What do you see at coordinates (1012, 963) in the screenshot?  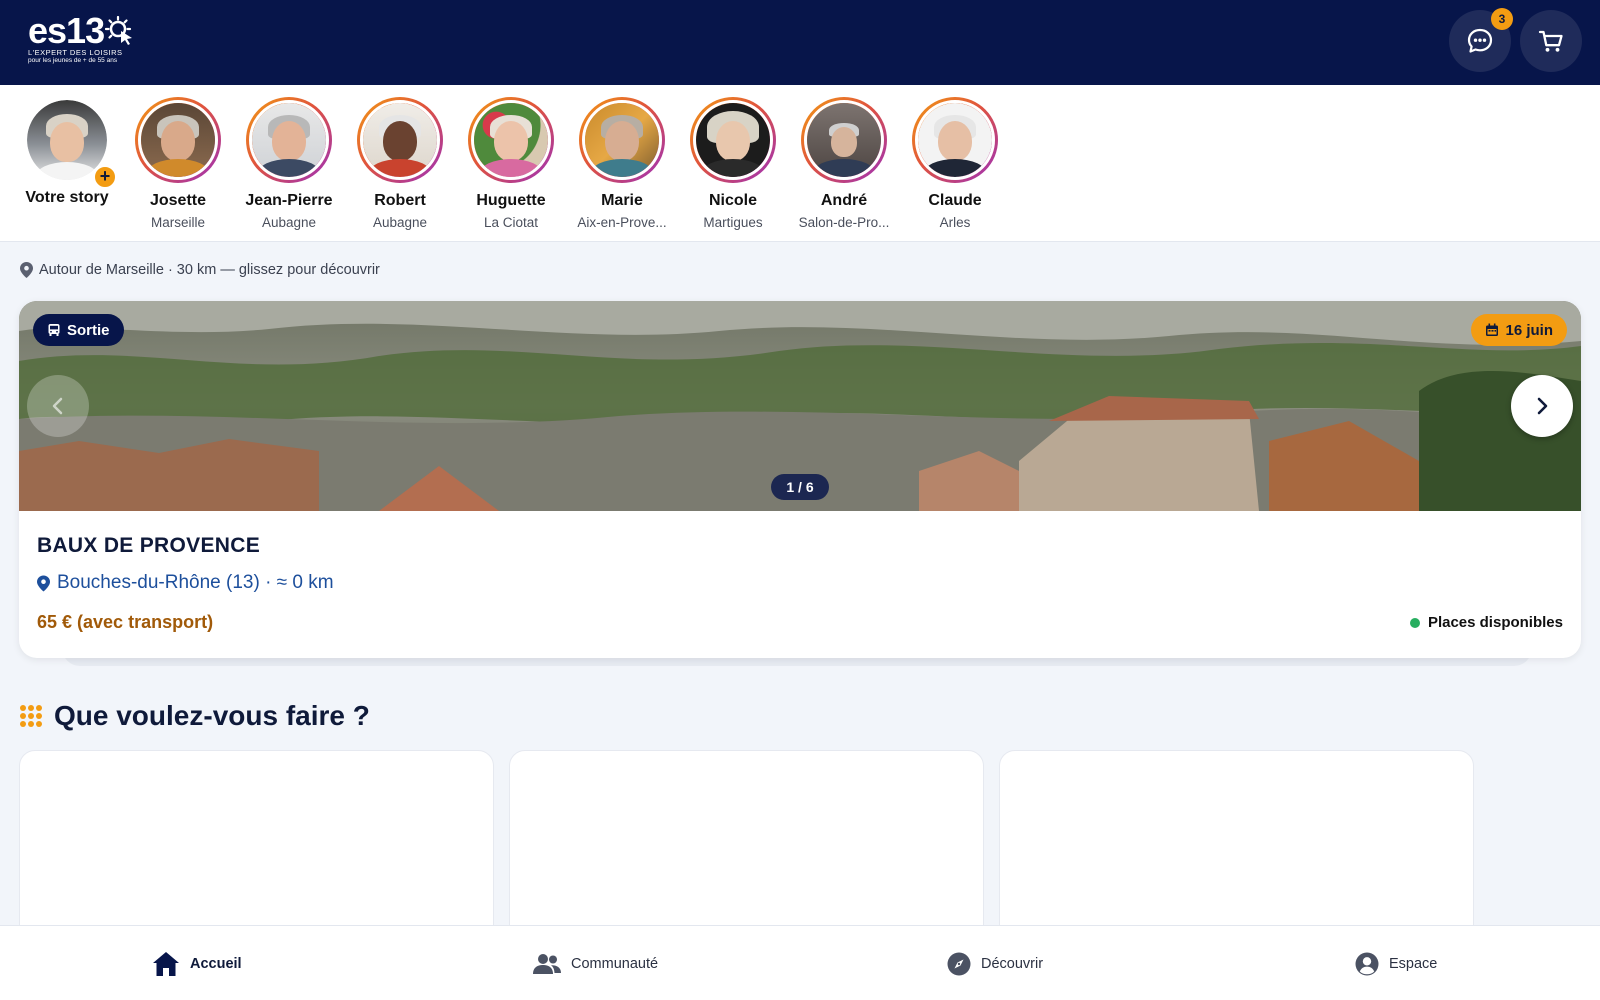 I see `nav-discover-label: Découvrir` at bounding box center [1012, 963].